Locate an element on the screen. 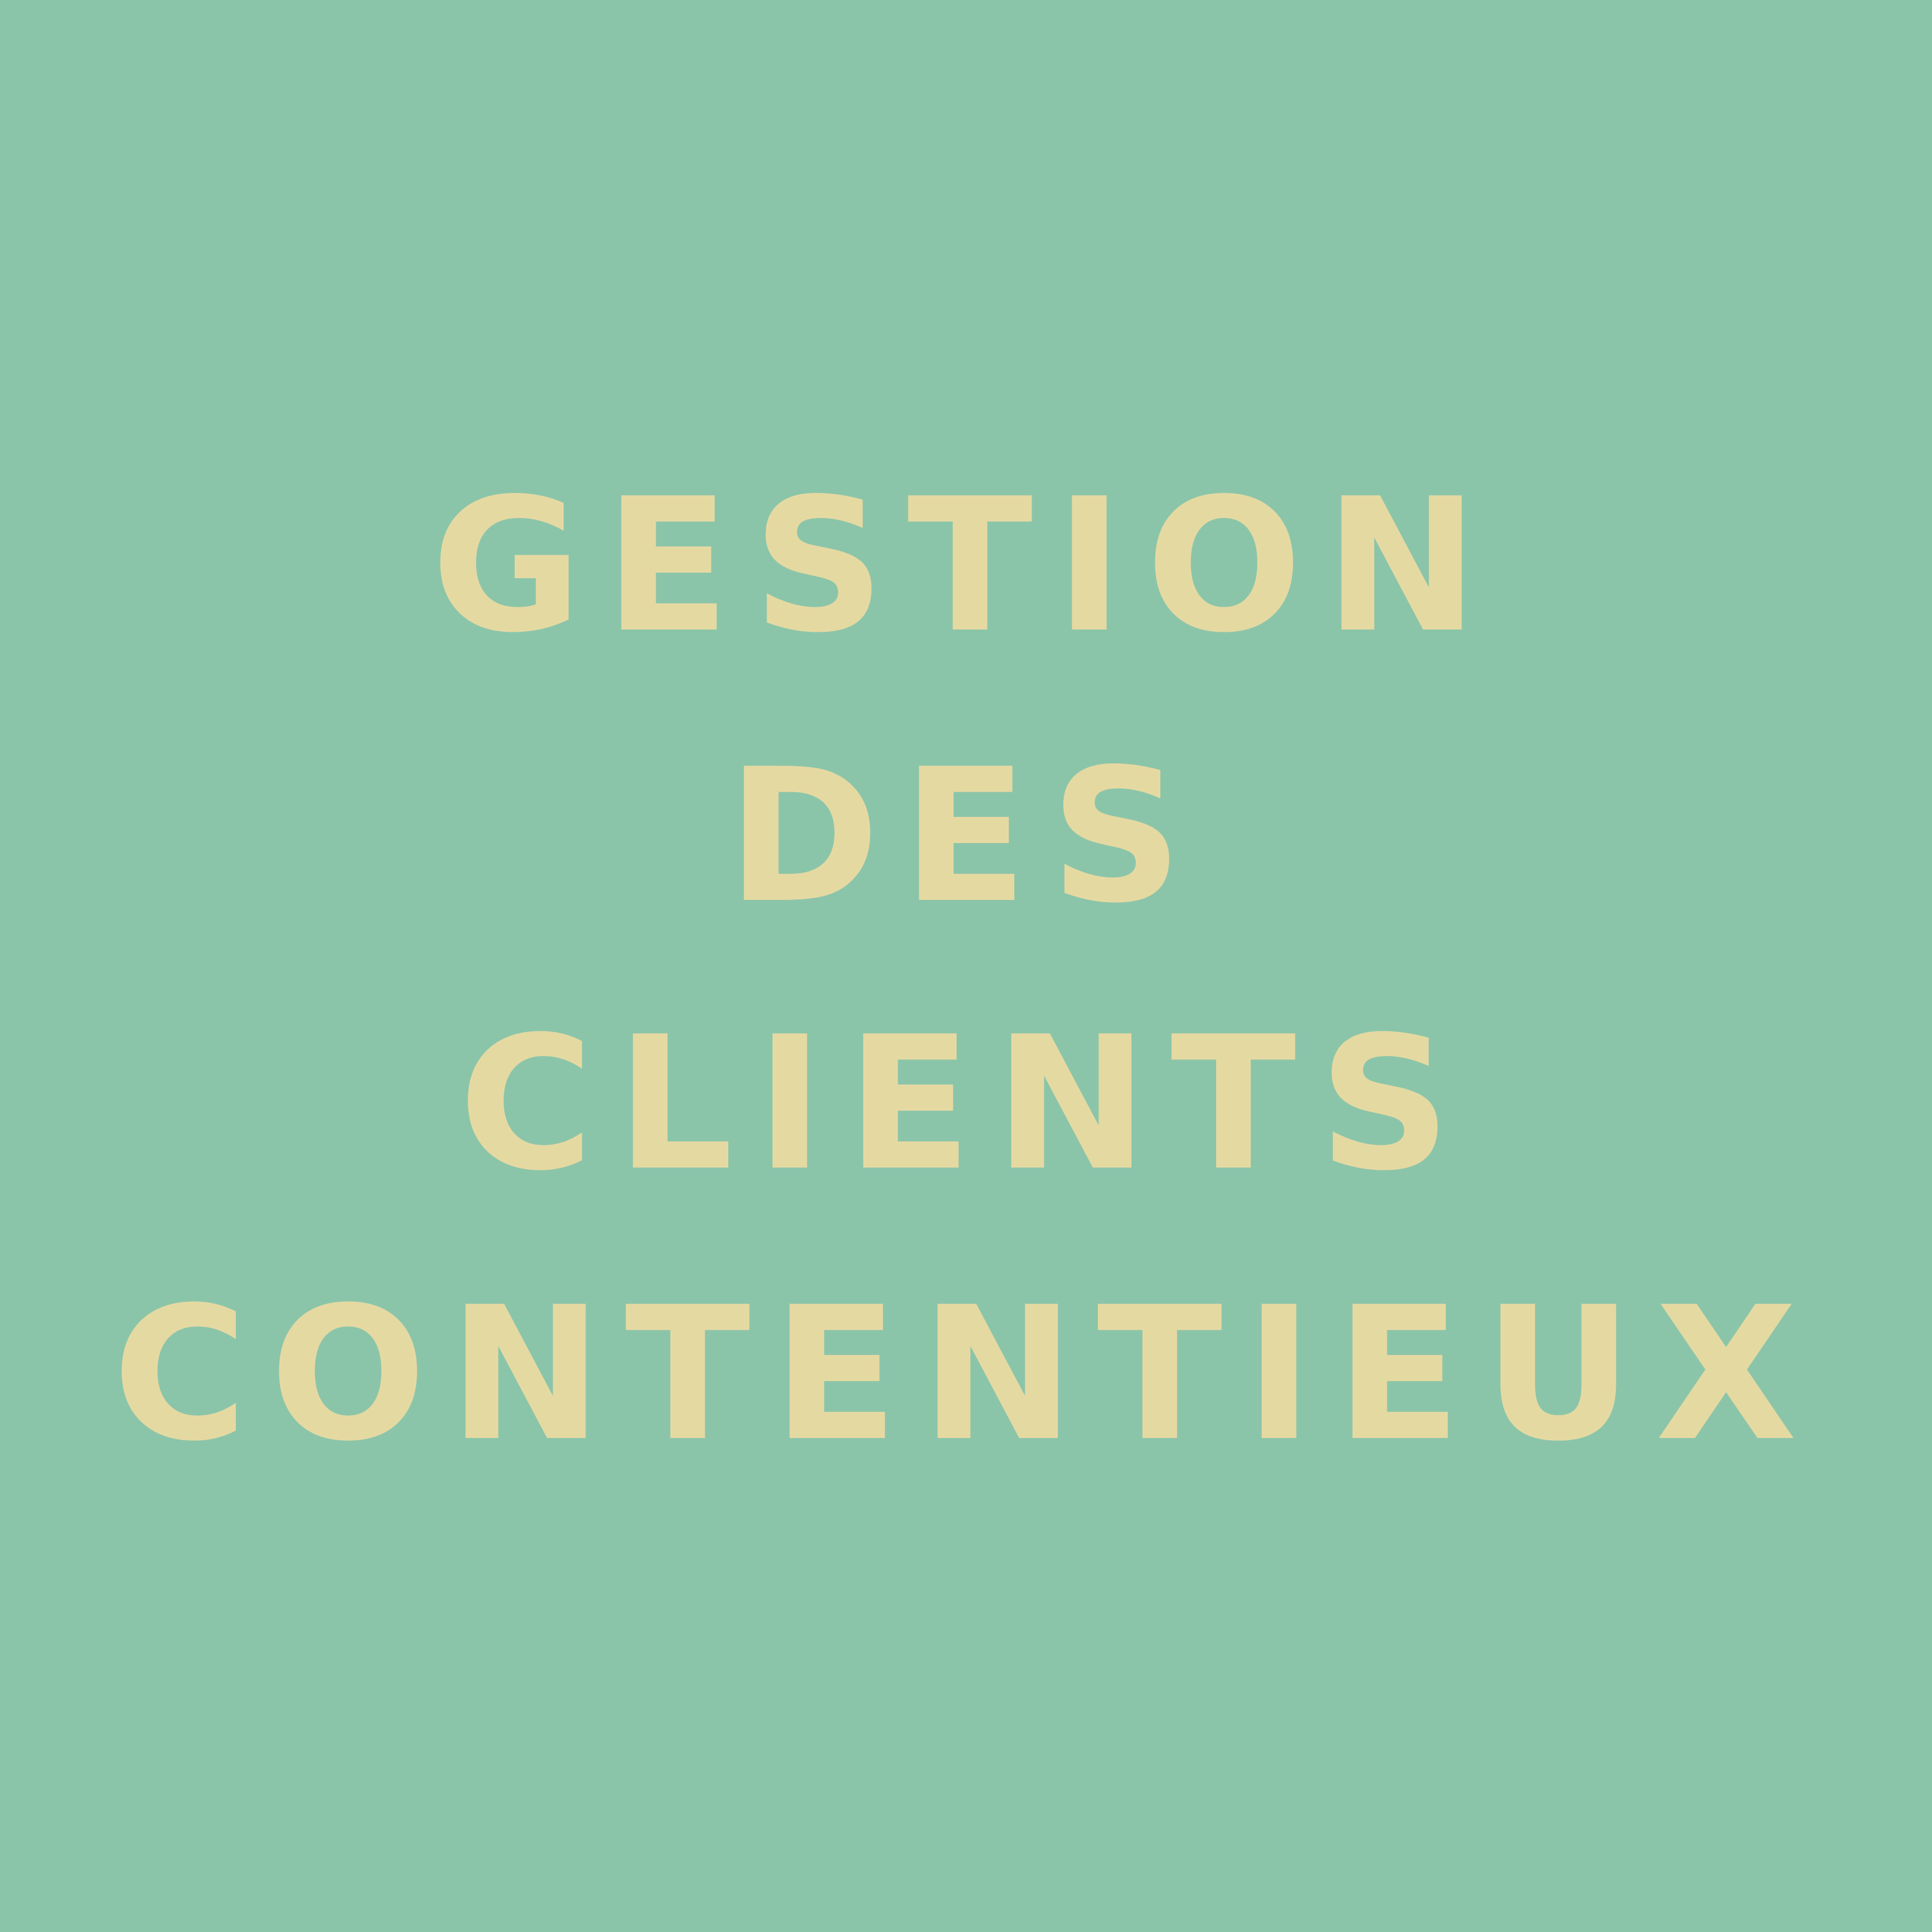 The image size is (1932, 1932). title-line-clients: CLIENTS is located at coordinates (966, 1104).